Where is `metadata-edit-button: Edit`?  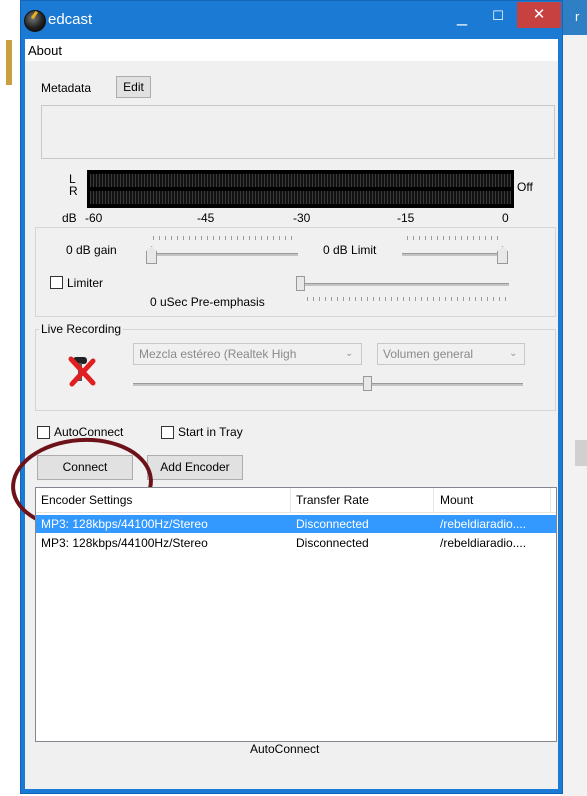 metadata-edit-button: Edit is located at coordinates (133, 87).